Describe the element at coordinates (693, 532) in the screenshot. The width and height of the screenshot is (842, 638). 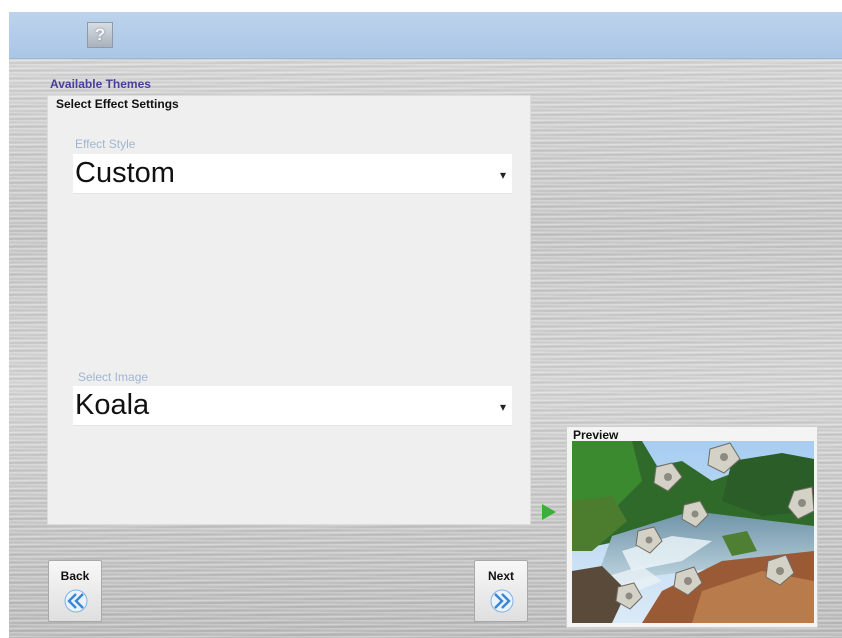
I see `preview-image` at that location.